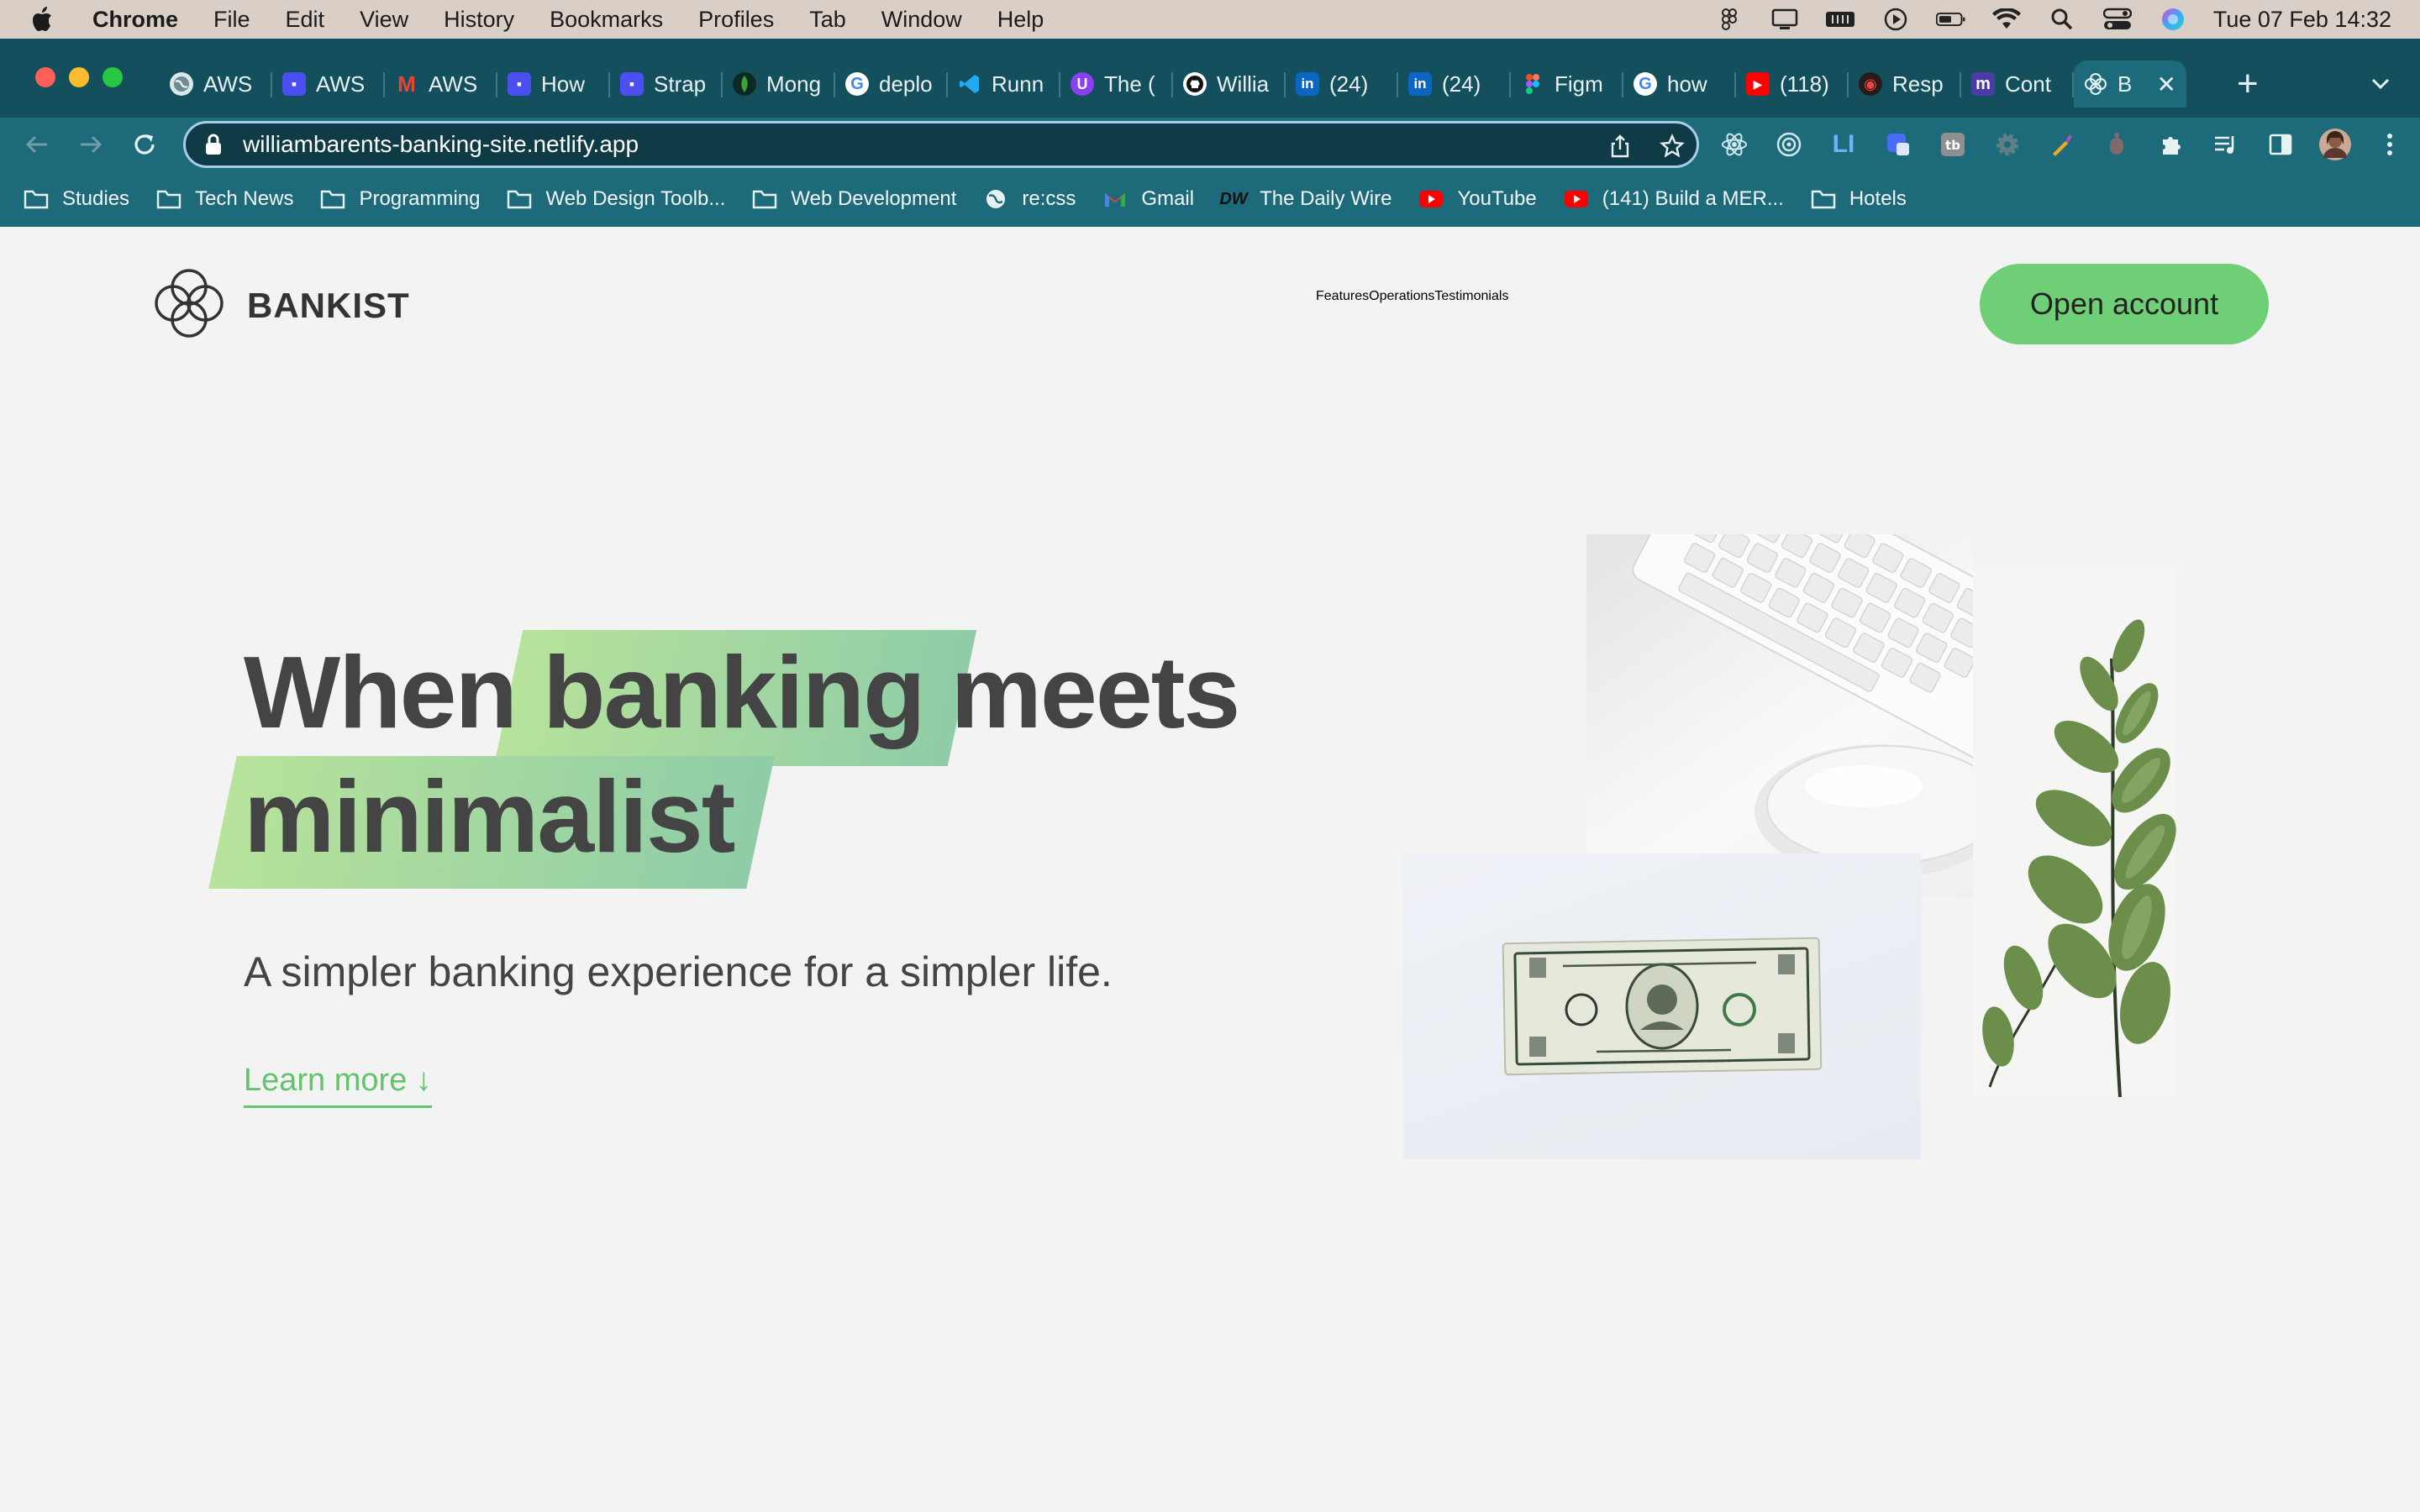 The width and height of the screenshot is (2420, 1512). Describe the element at coordinates (2062, 144) in the screenshot. I see `color-picker-icon` at that location.